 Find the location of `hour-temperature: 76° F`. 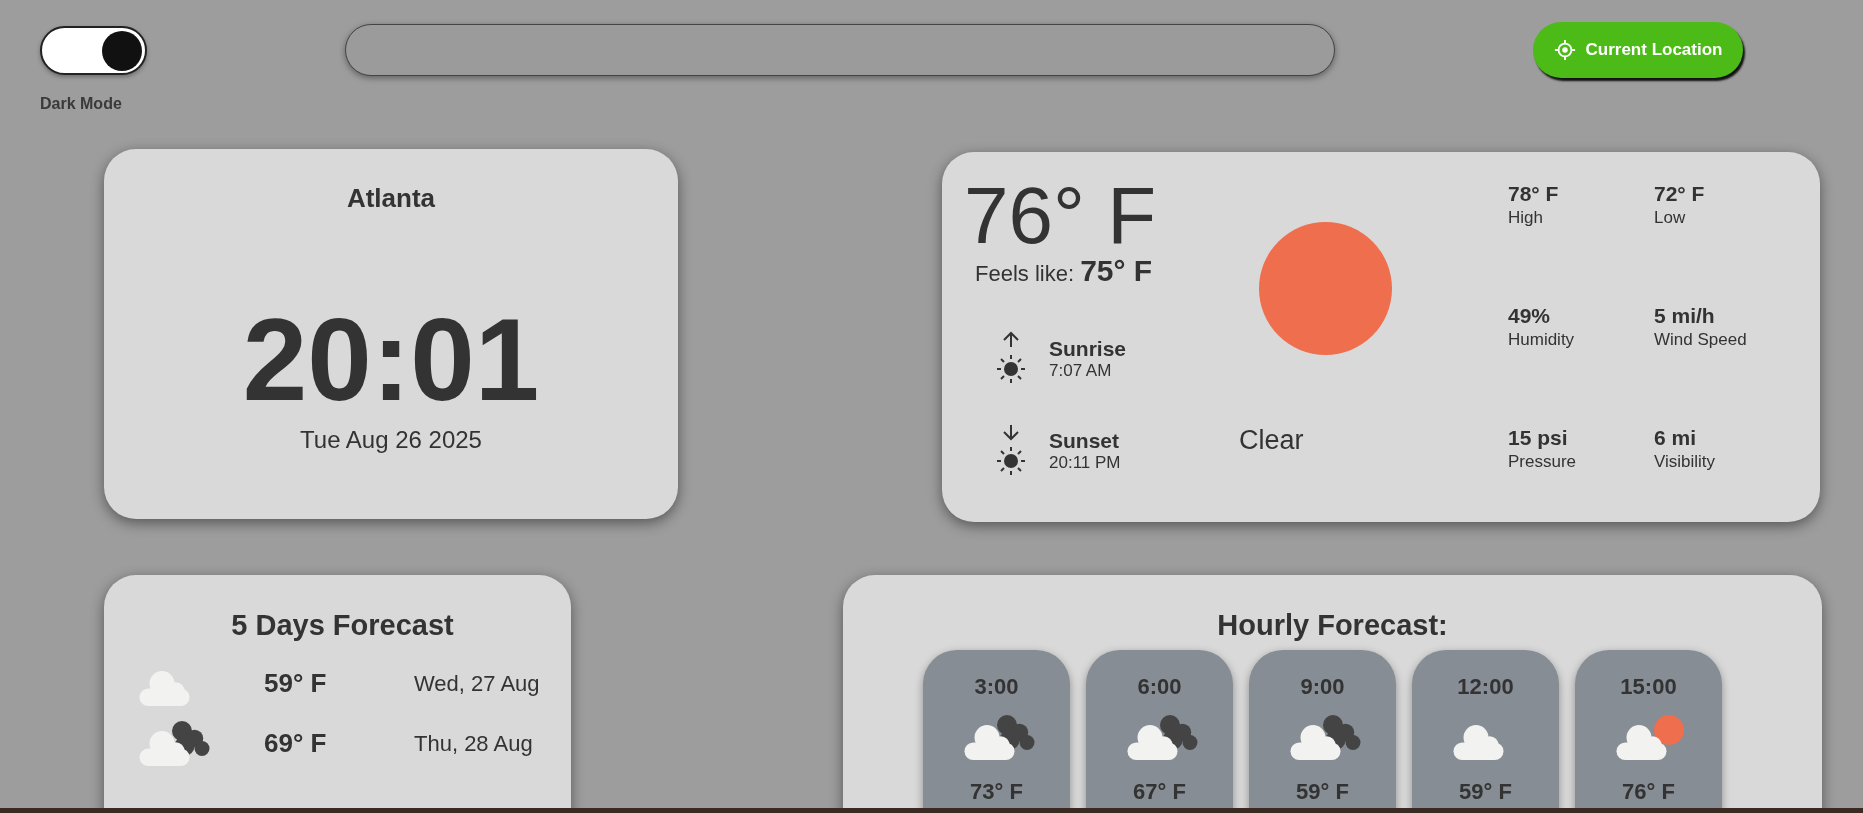

hour-temperature: 76° F is located at coordinates (1648, 792).